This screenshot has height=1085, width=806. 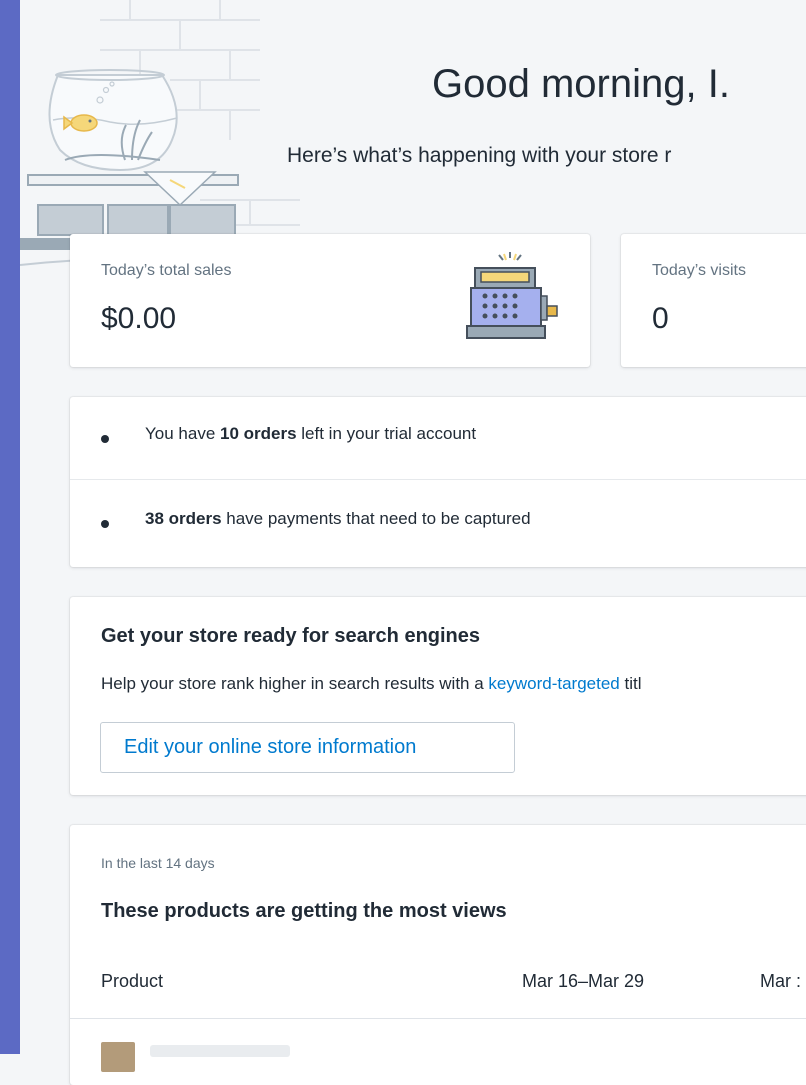 What do you see at coordinates (781, 981) in the screenshot?
I see `column-header-previous-range: Mar :` at bounding box center [781, 981].